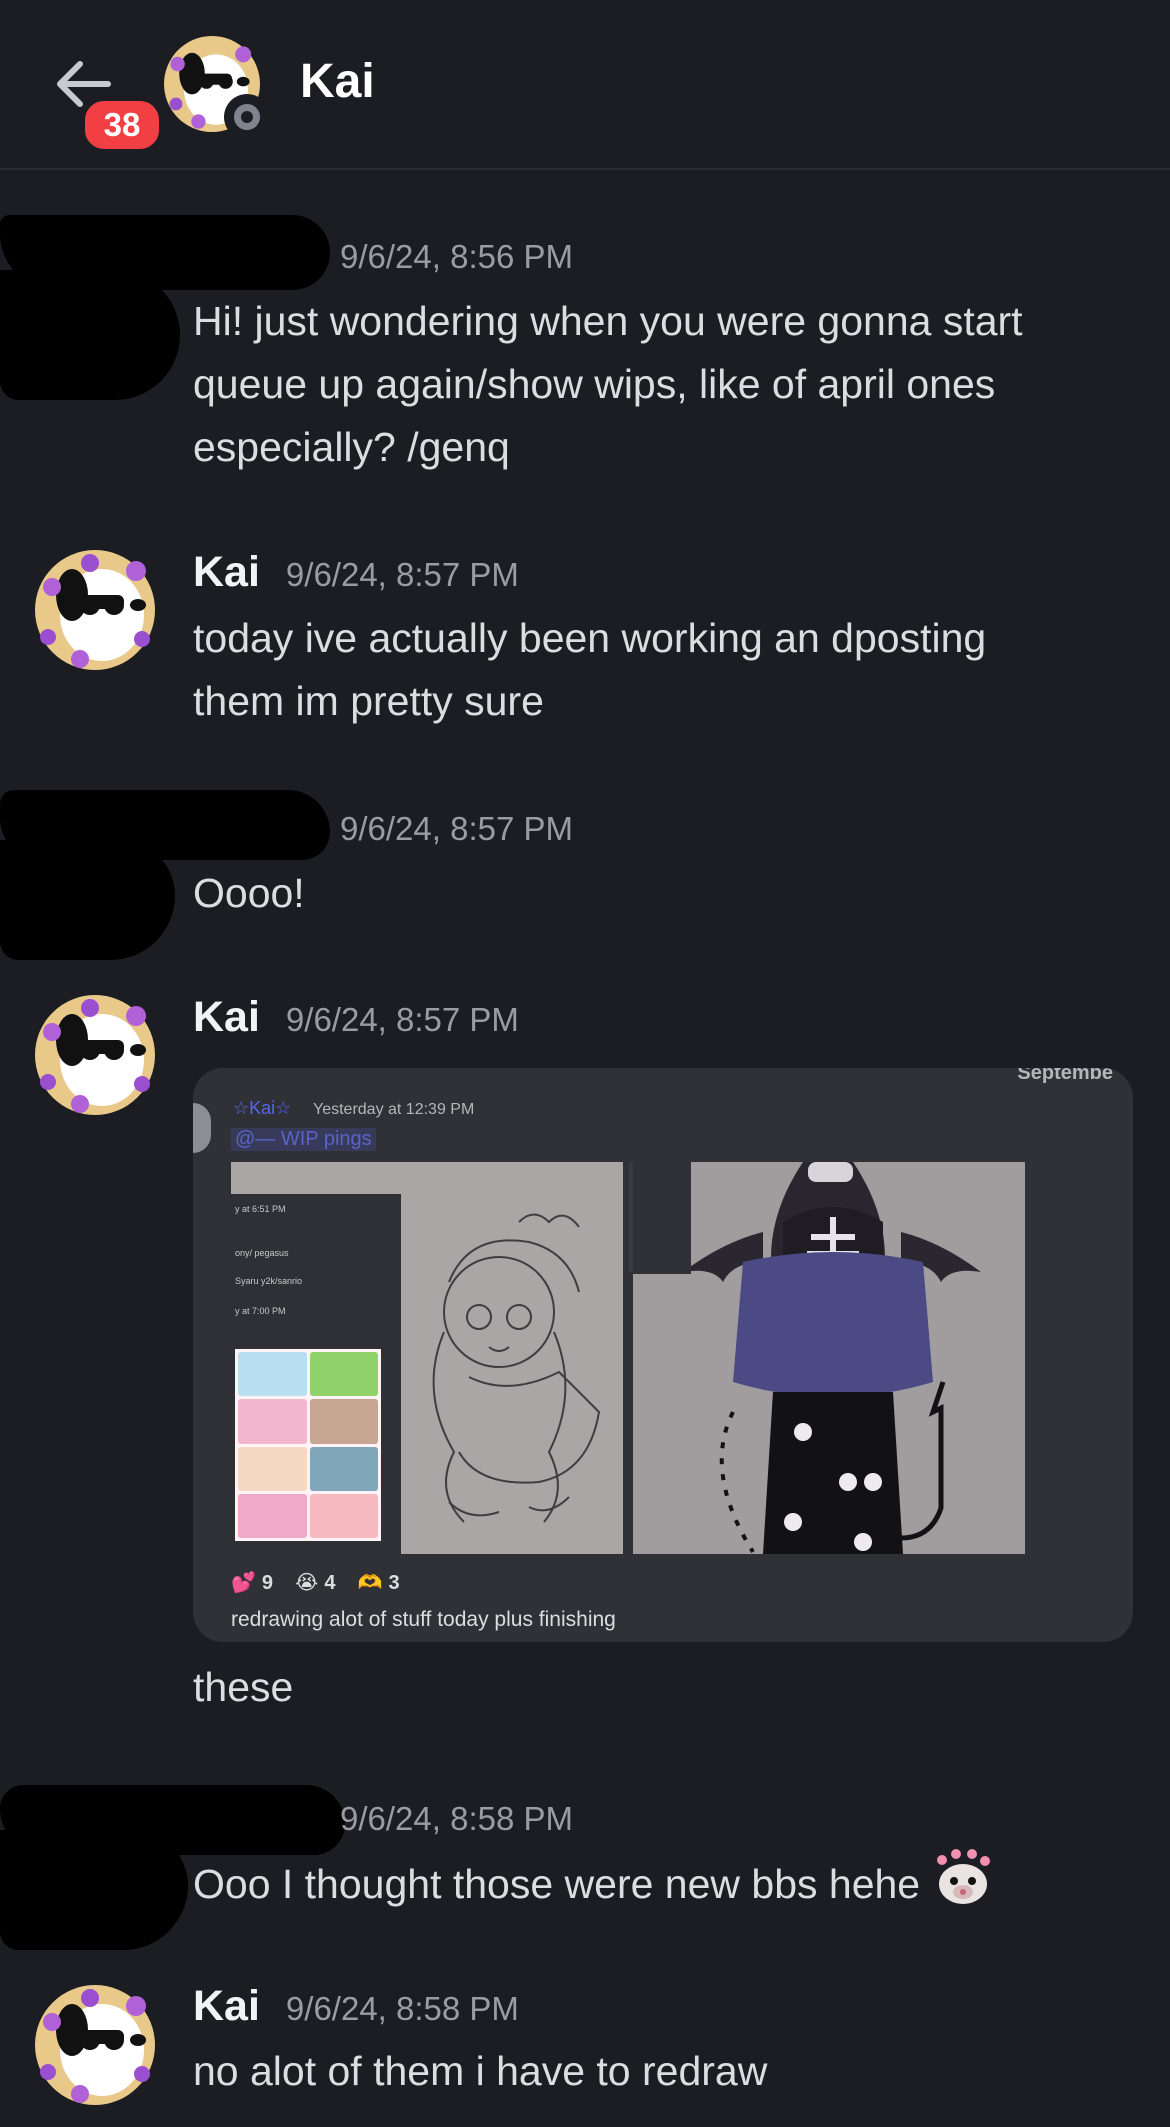 The image size is (1170, 2127). What do you see at coordinates (308, 1445) in the screenshot?
I see `thumbnail-grid` at bounding box center [308, 1445].